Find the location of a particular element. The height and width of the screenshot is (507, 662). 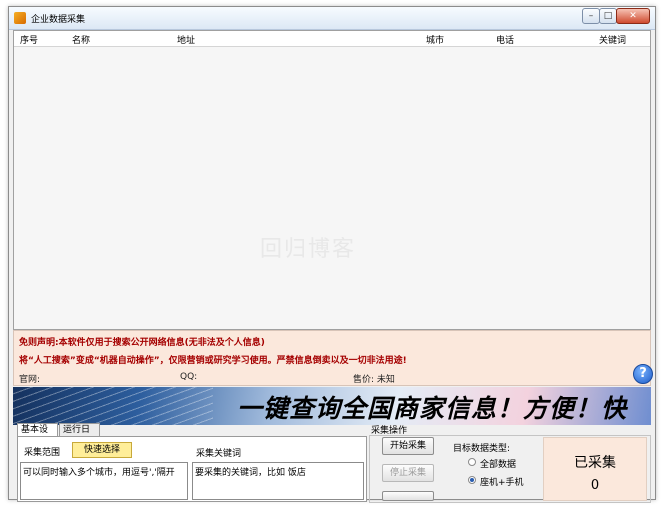

title-bar: 企业数据采集 – □ ✕ is located at coordinates (332, 18).